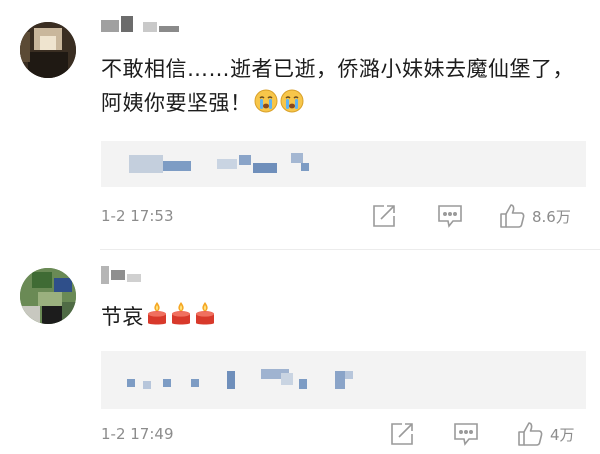  What do you see at coordinates (562, 434) in the screenshot?
I see `like-count: 4万` at bounding box center [562, 434].